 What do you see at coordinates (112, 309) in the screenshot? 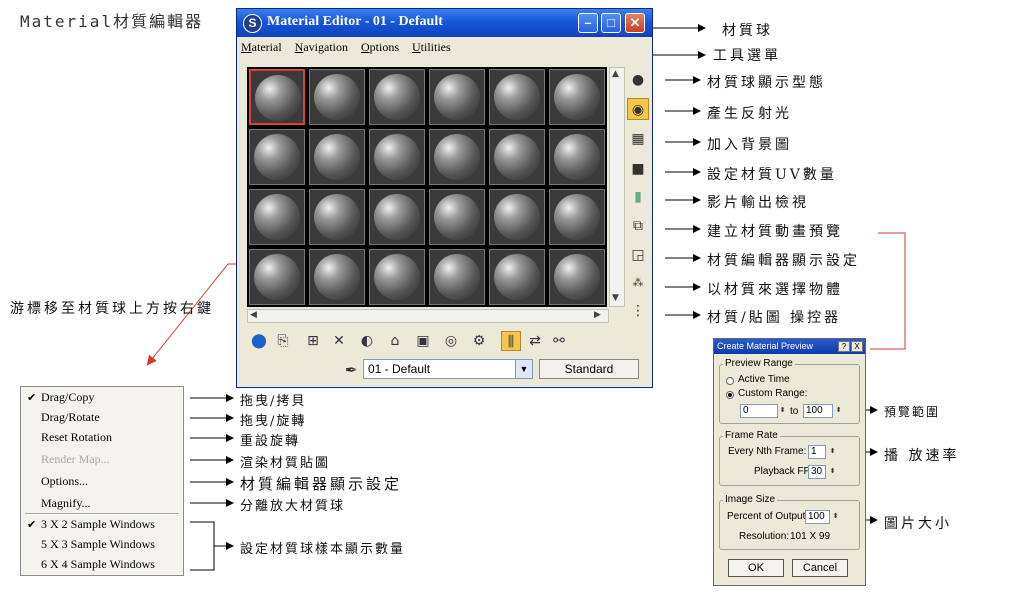
I see `annotation-right-click: 游標移至材質球上方按右鍵` at bounding box center [112, 309].